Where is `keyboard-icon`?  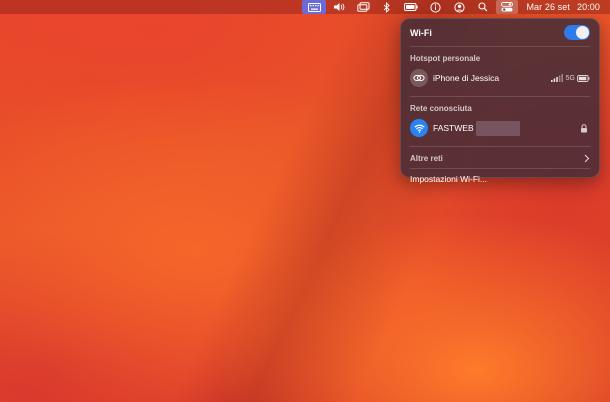
keyboard-icon is located at coordinates (314, 7).